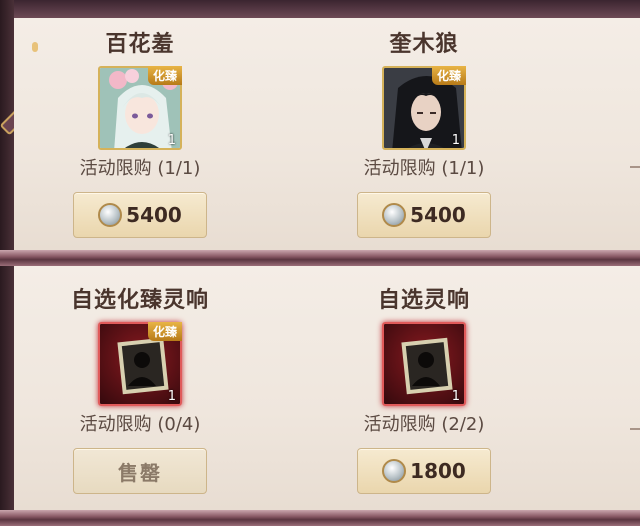 Image resolution: width=640 pixels, height=526 pixels. I want to click on shop-item-card: 自选化臻灵响 化臻 1 活动限购 (0/4) 售罄, so click(140, 390).